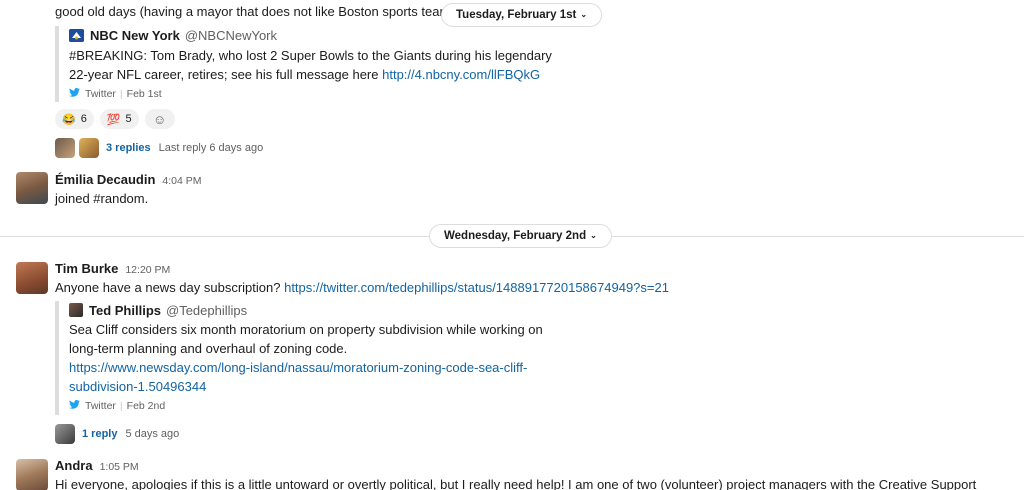  What do you see at coordinates (170, 287) in the screenshot?
I see `message-text-content: Anyone have a news day subscription?` at bounding box center [170, 287].